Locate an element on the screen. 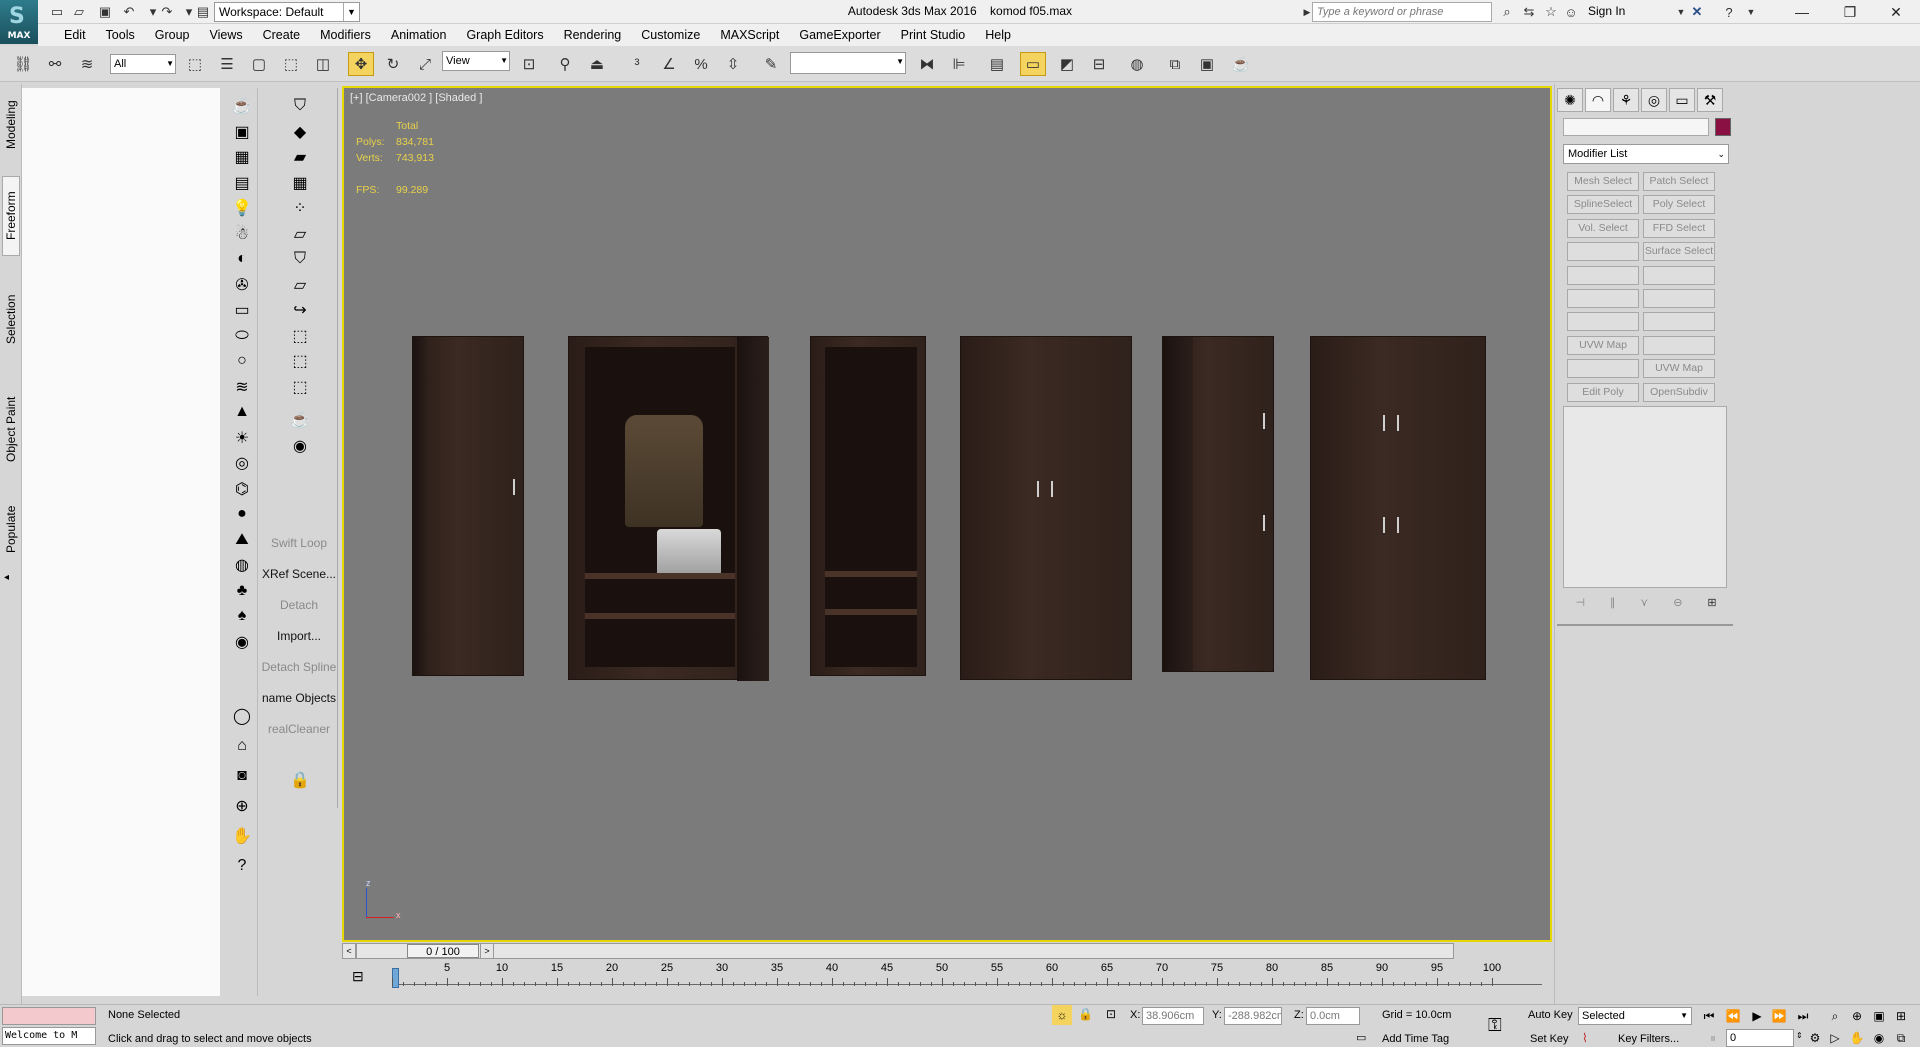 This screenshot has width=1920, height=1047. help-icon: ? is located at coordinates (1729, 12).